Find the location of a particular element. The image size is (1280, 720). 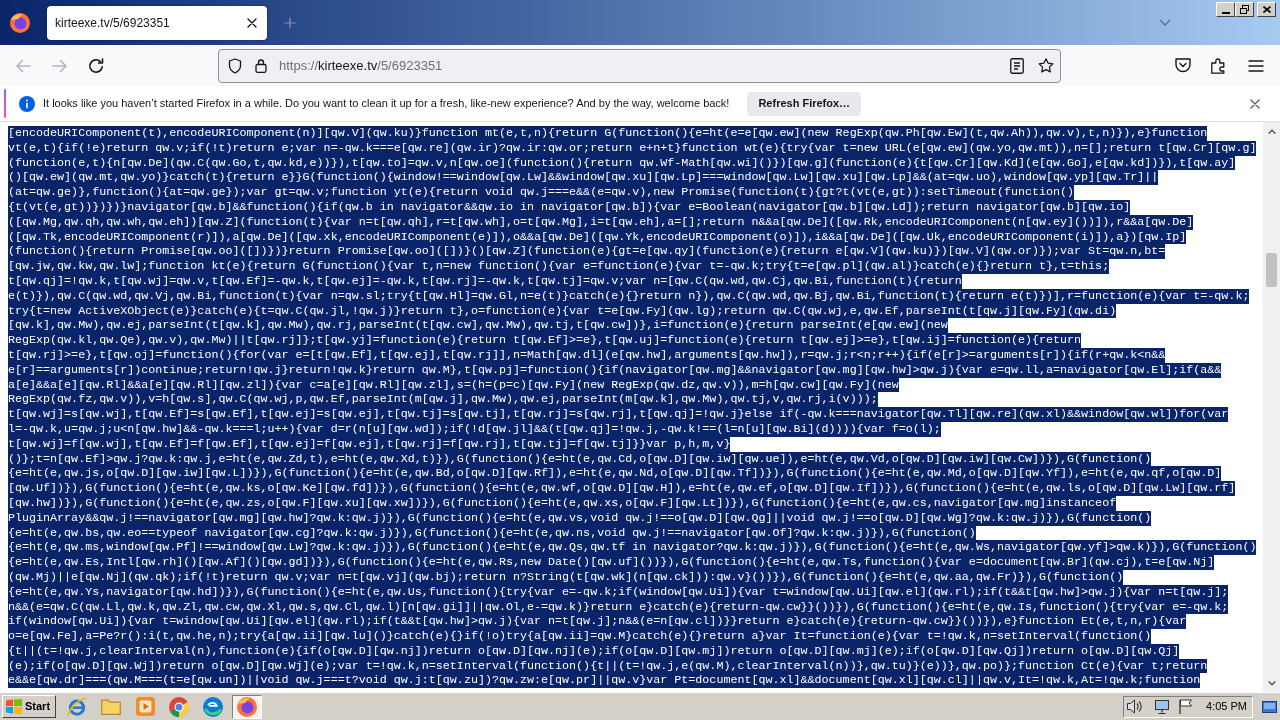

folder-icon is located at coordinates (111, 706).